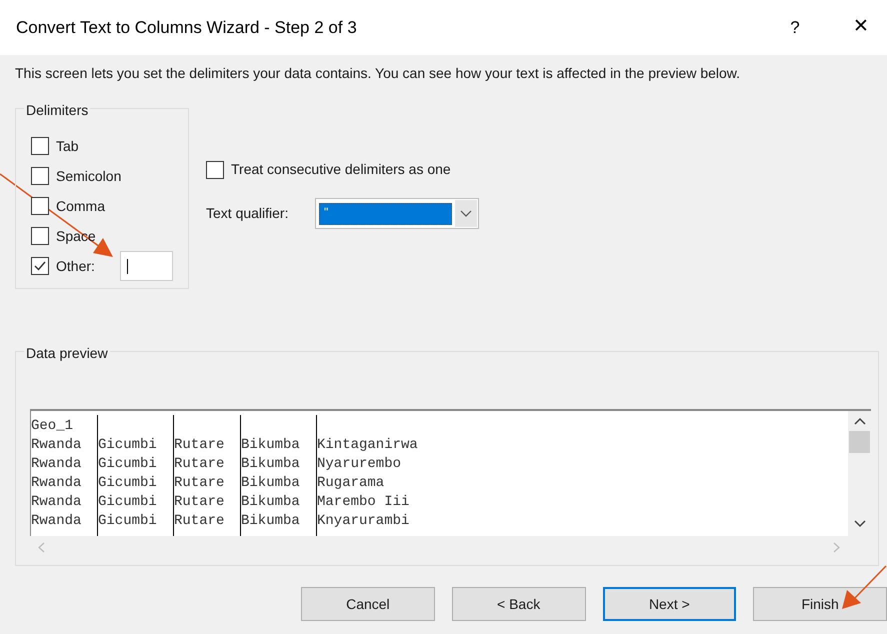  I want to click on scroll-thumb, so click(859, 442).